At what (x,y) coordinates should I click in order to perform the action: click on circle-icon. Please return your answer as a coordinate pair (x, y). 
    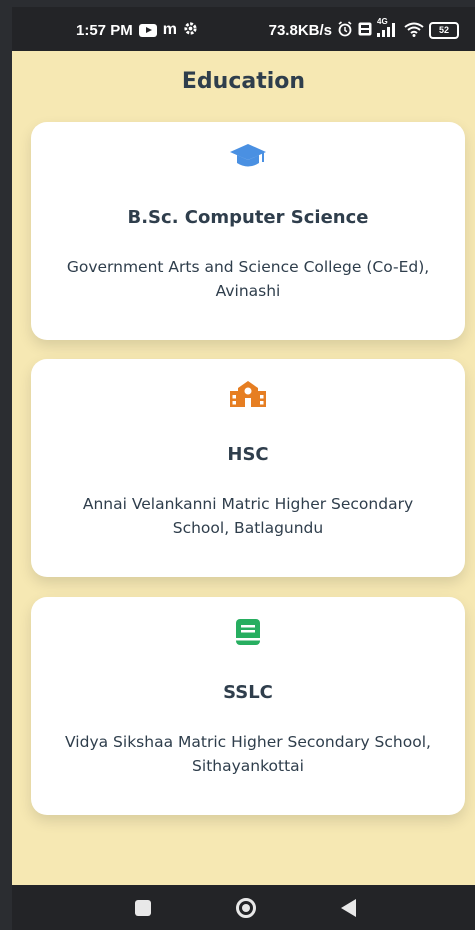
    Looking at the image, I should click on (246, 907).